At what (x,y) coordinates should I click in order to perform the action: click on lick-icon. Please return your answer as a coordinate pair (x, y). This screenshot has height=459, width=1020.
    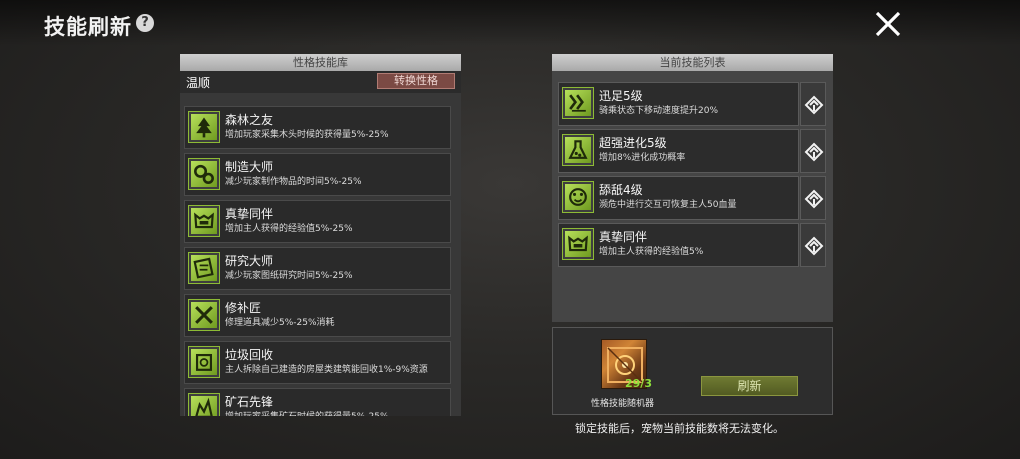
    Looking at the image, I should click on (578, 197).